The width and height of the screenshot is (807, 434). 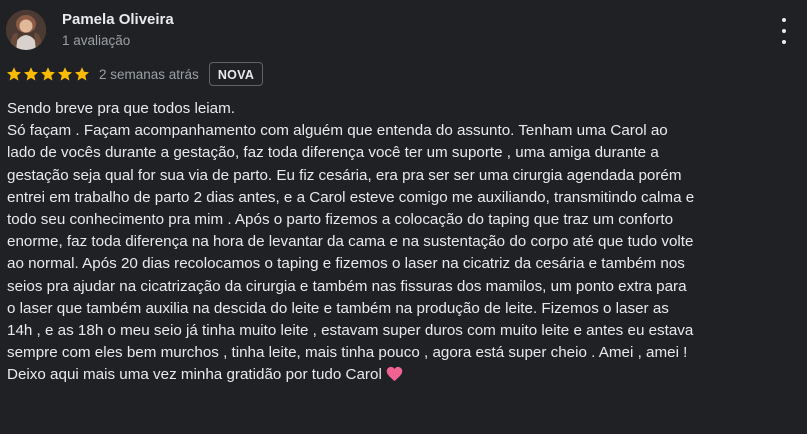 I want to click on heart-emoji-icon, so click(x=394, y=377).